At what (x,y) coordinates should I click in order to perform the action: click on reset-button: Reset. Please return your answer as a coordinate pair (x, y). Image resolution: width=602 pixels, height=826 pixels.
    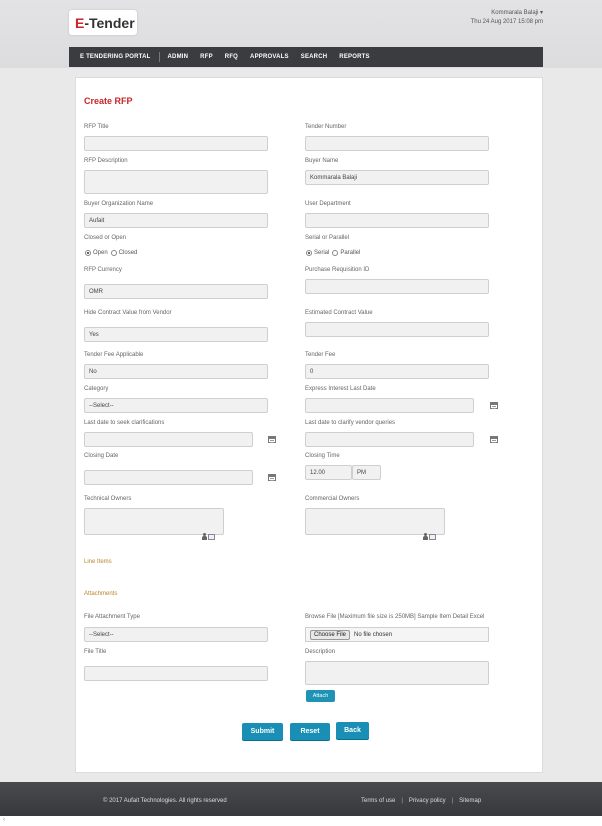
    Looking at the image, I should click on (310, 731).